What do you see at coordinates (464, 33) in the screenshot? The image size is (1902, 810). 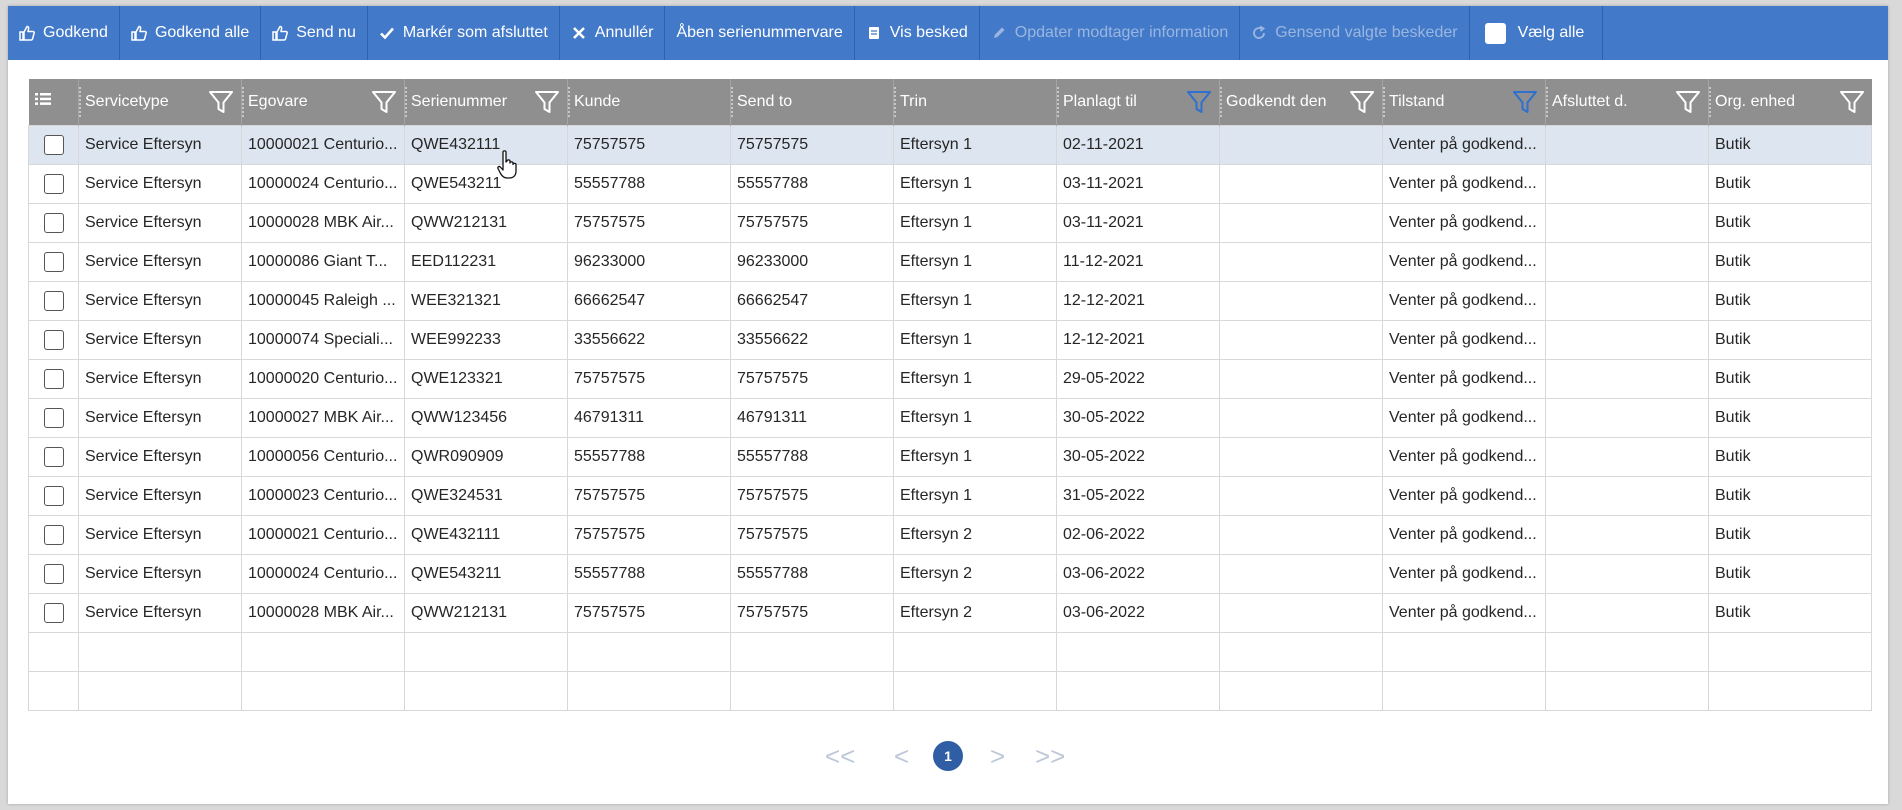 I see `mark-r-som-afsluttet-button: Markér som afsluttet` at bounding box center [464, 33].